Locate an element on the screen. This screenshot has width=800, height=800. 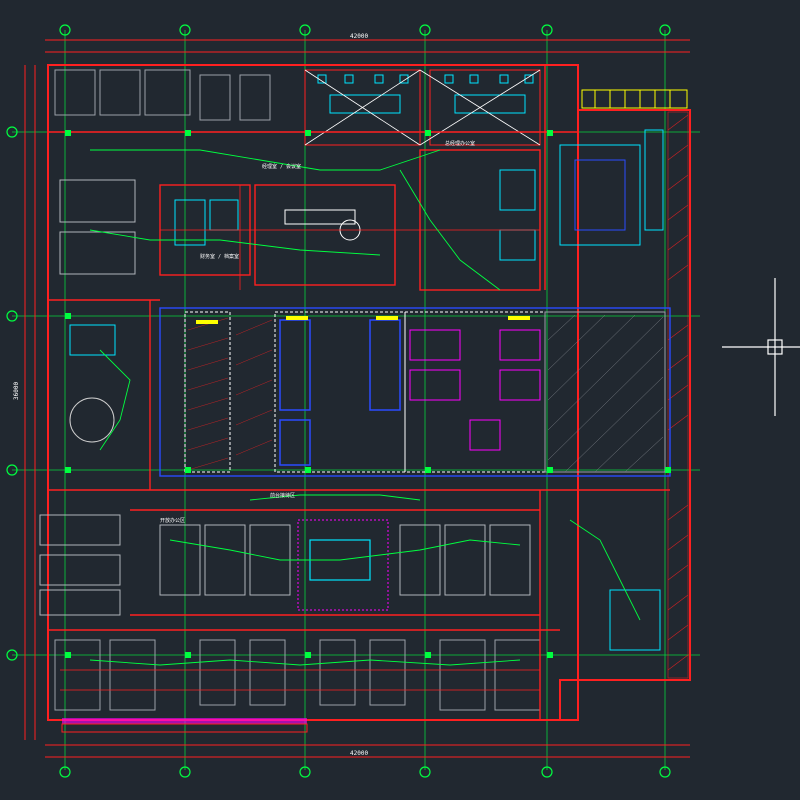
top-overall-dimension: 42000 is located at coordinates (359, 36).